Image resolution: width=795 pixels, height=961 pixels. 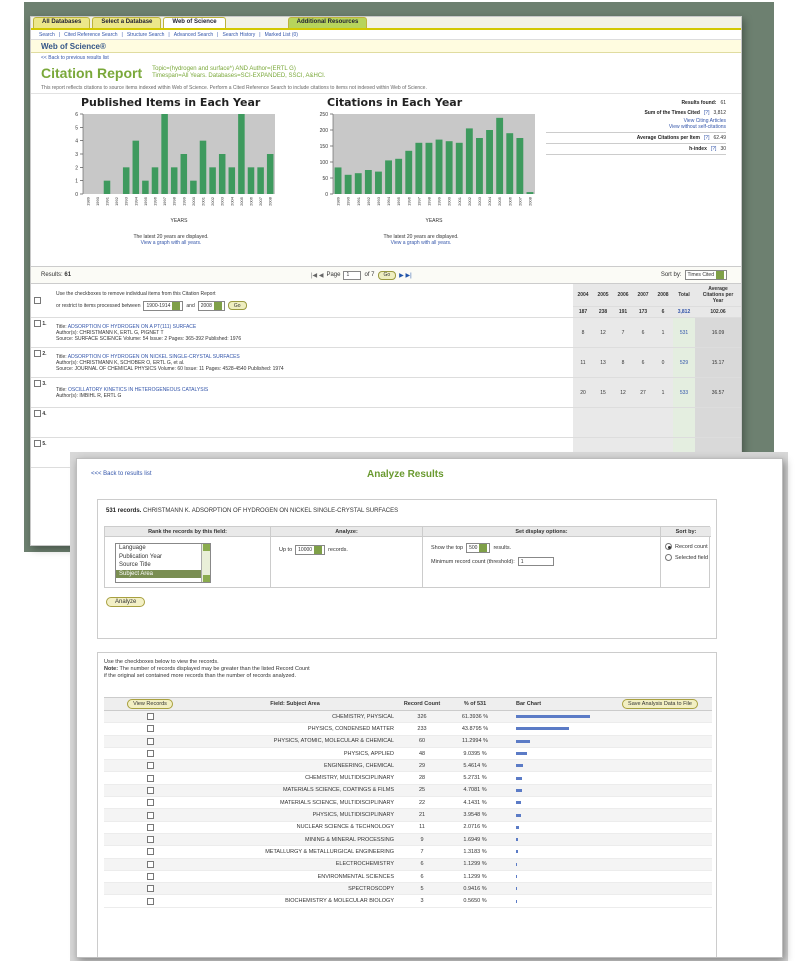 I want to click on page-number-input: 1, so click(x=352, y=275).